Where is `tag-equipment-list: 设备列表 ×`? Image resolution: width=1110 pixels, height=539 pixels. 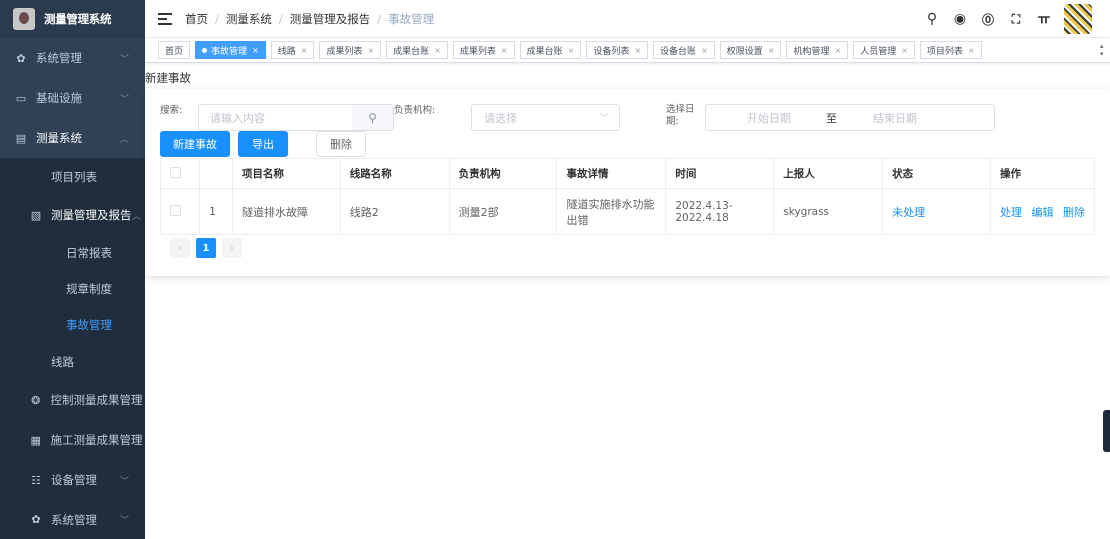 tag-equipment-list: 设备列表 × is located at coordinates (617, 50).